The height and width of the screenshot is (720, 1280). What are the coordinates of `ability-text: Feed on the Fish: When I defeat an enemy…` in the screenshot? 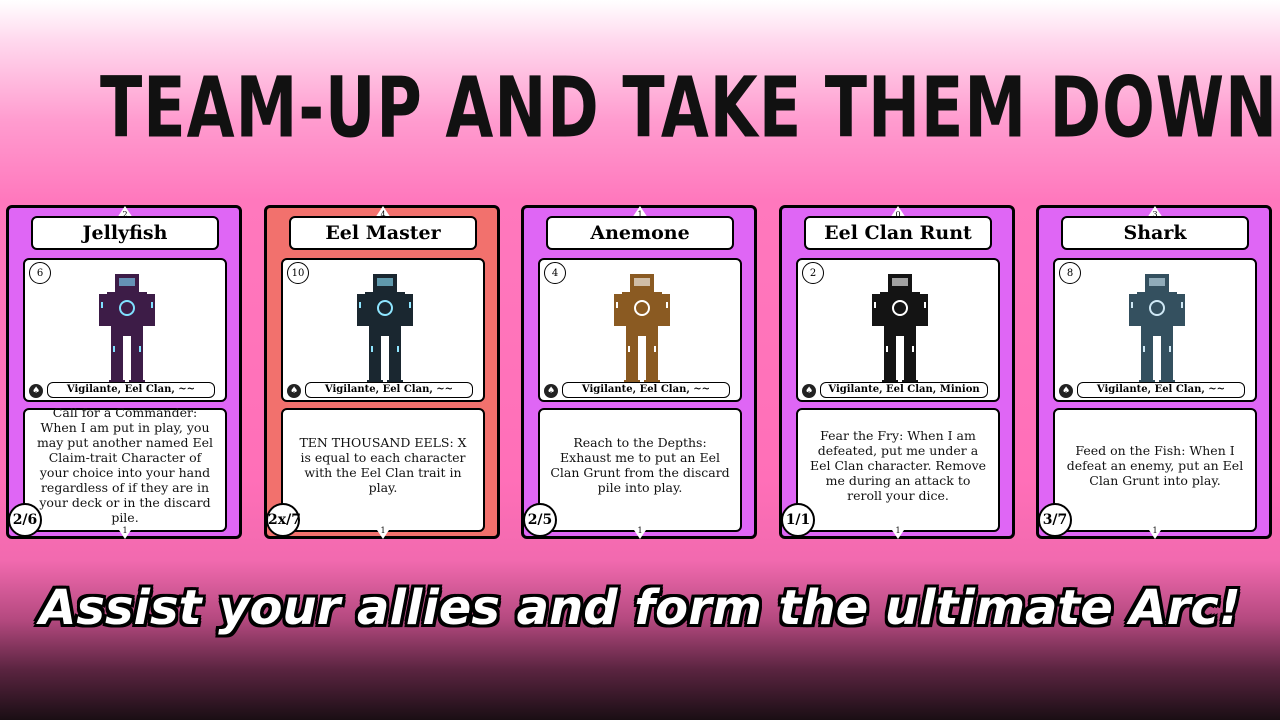 It's located at (1155, 465).